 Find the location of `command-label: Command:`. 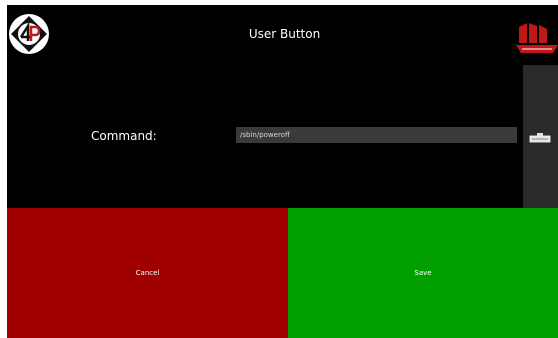

command-label: Command: is located at coordinates (124, 136).